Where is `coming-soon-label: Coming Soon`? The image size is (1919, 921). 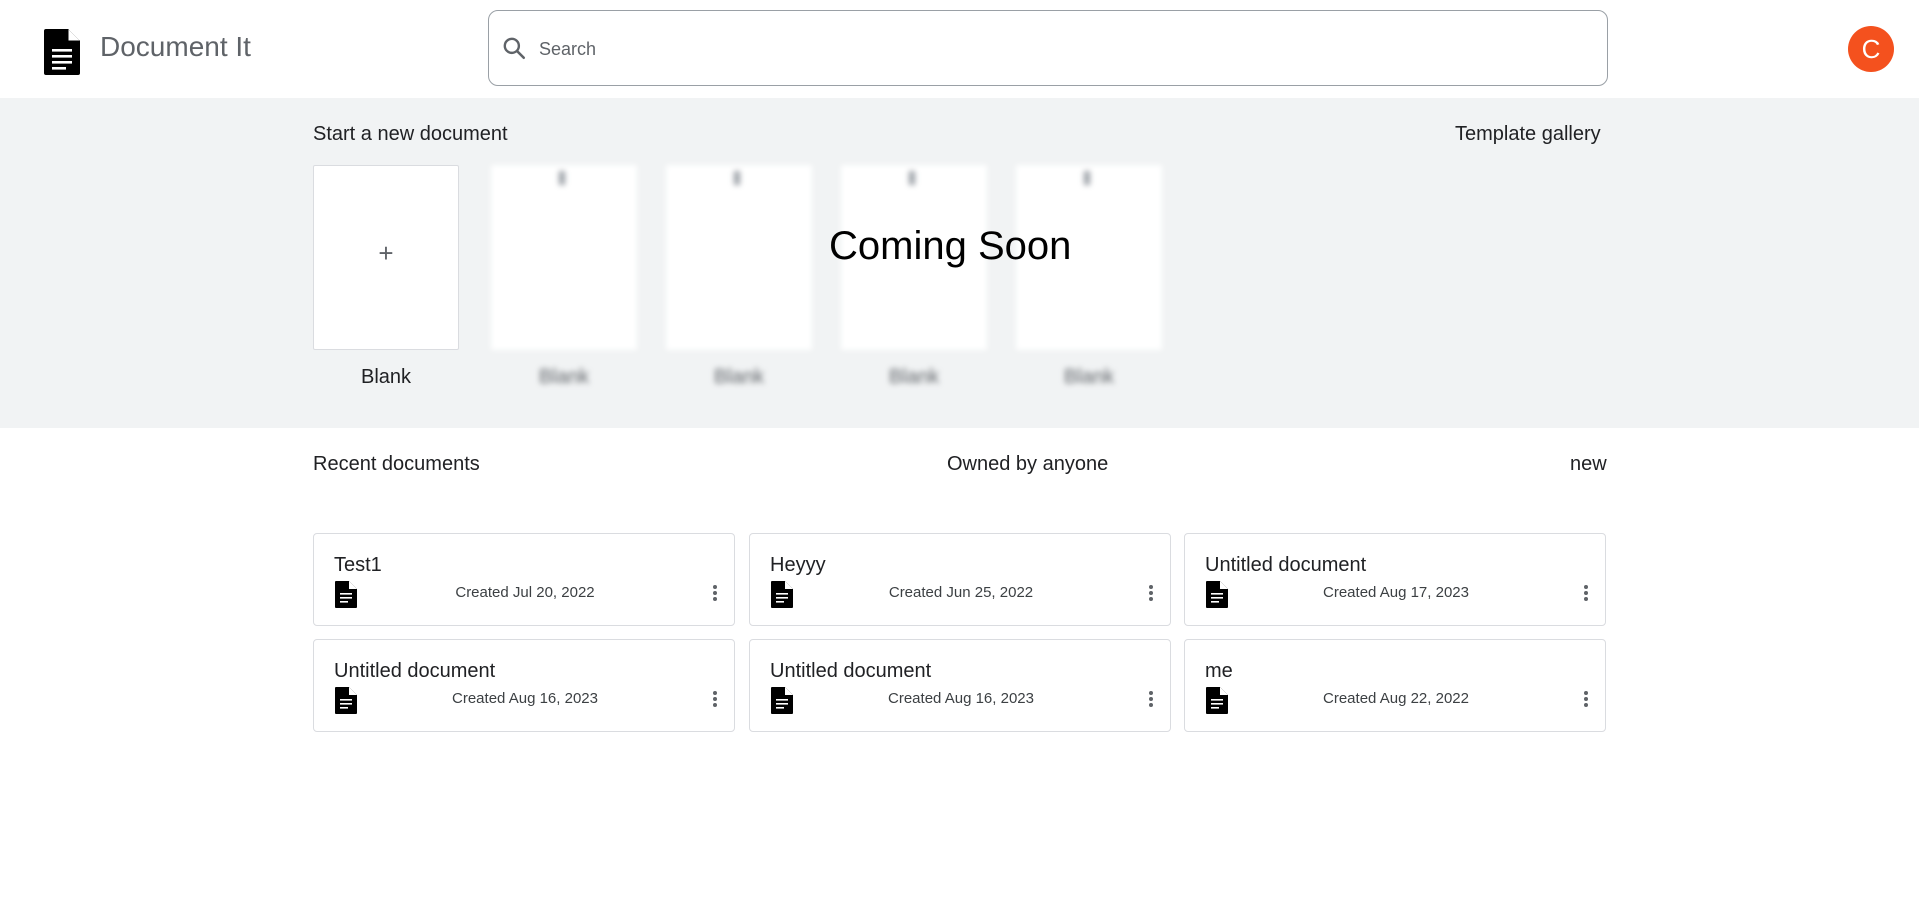 coming-soon-label: Coming Soon is located at coordinates (950, 246).